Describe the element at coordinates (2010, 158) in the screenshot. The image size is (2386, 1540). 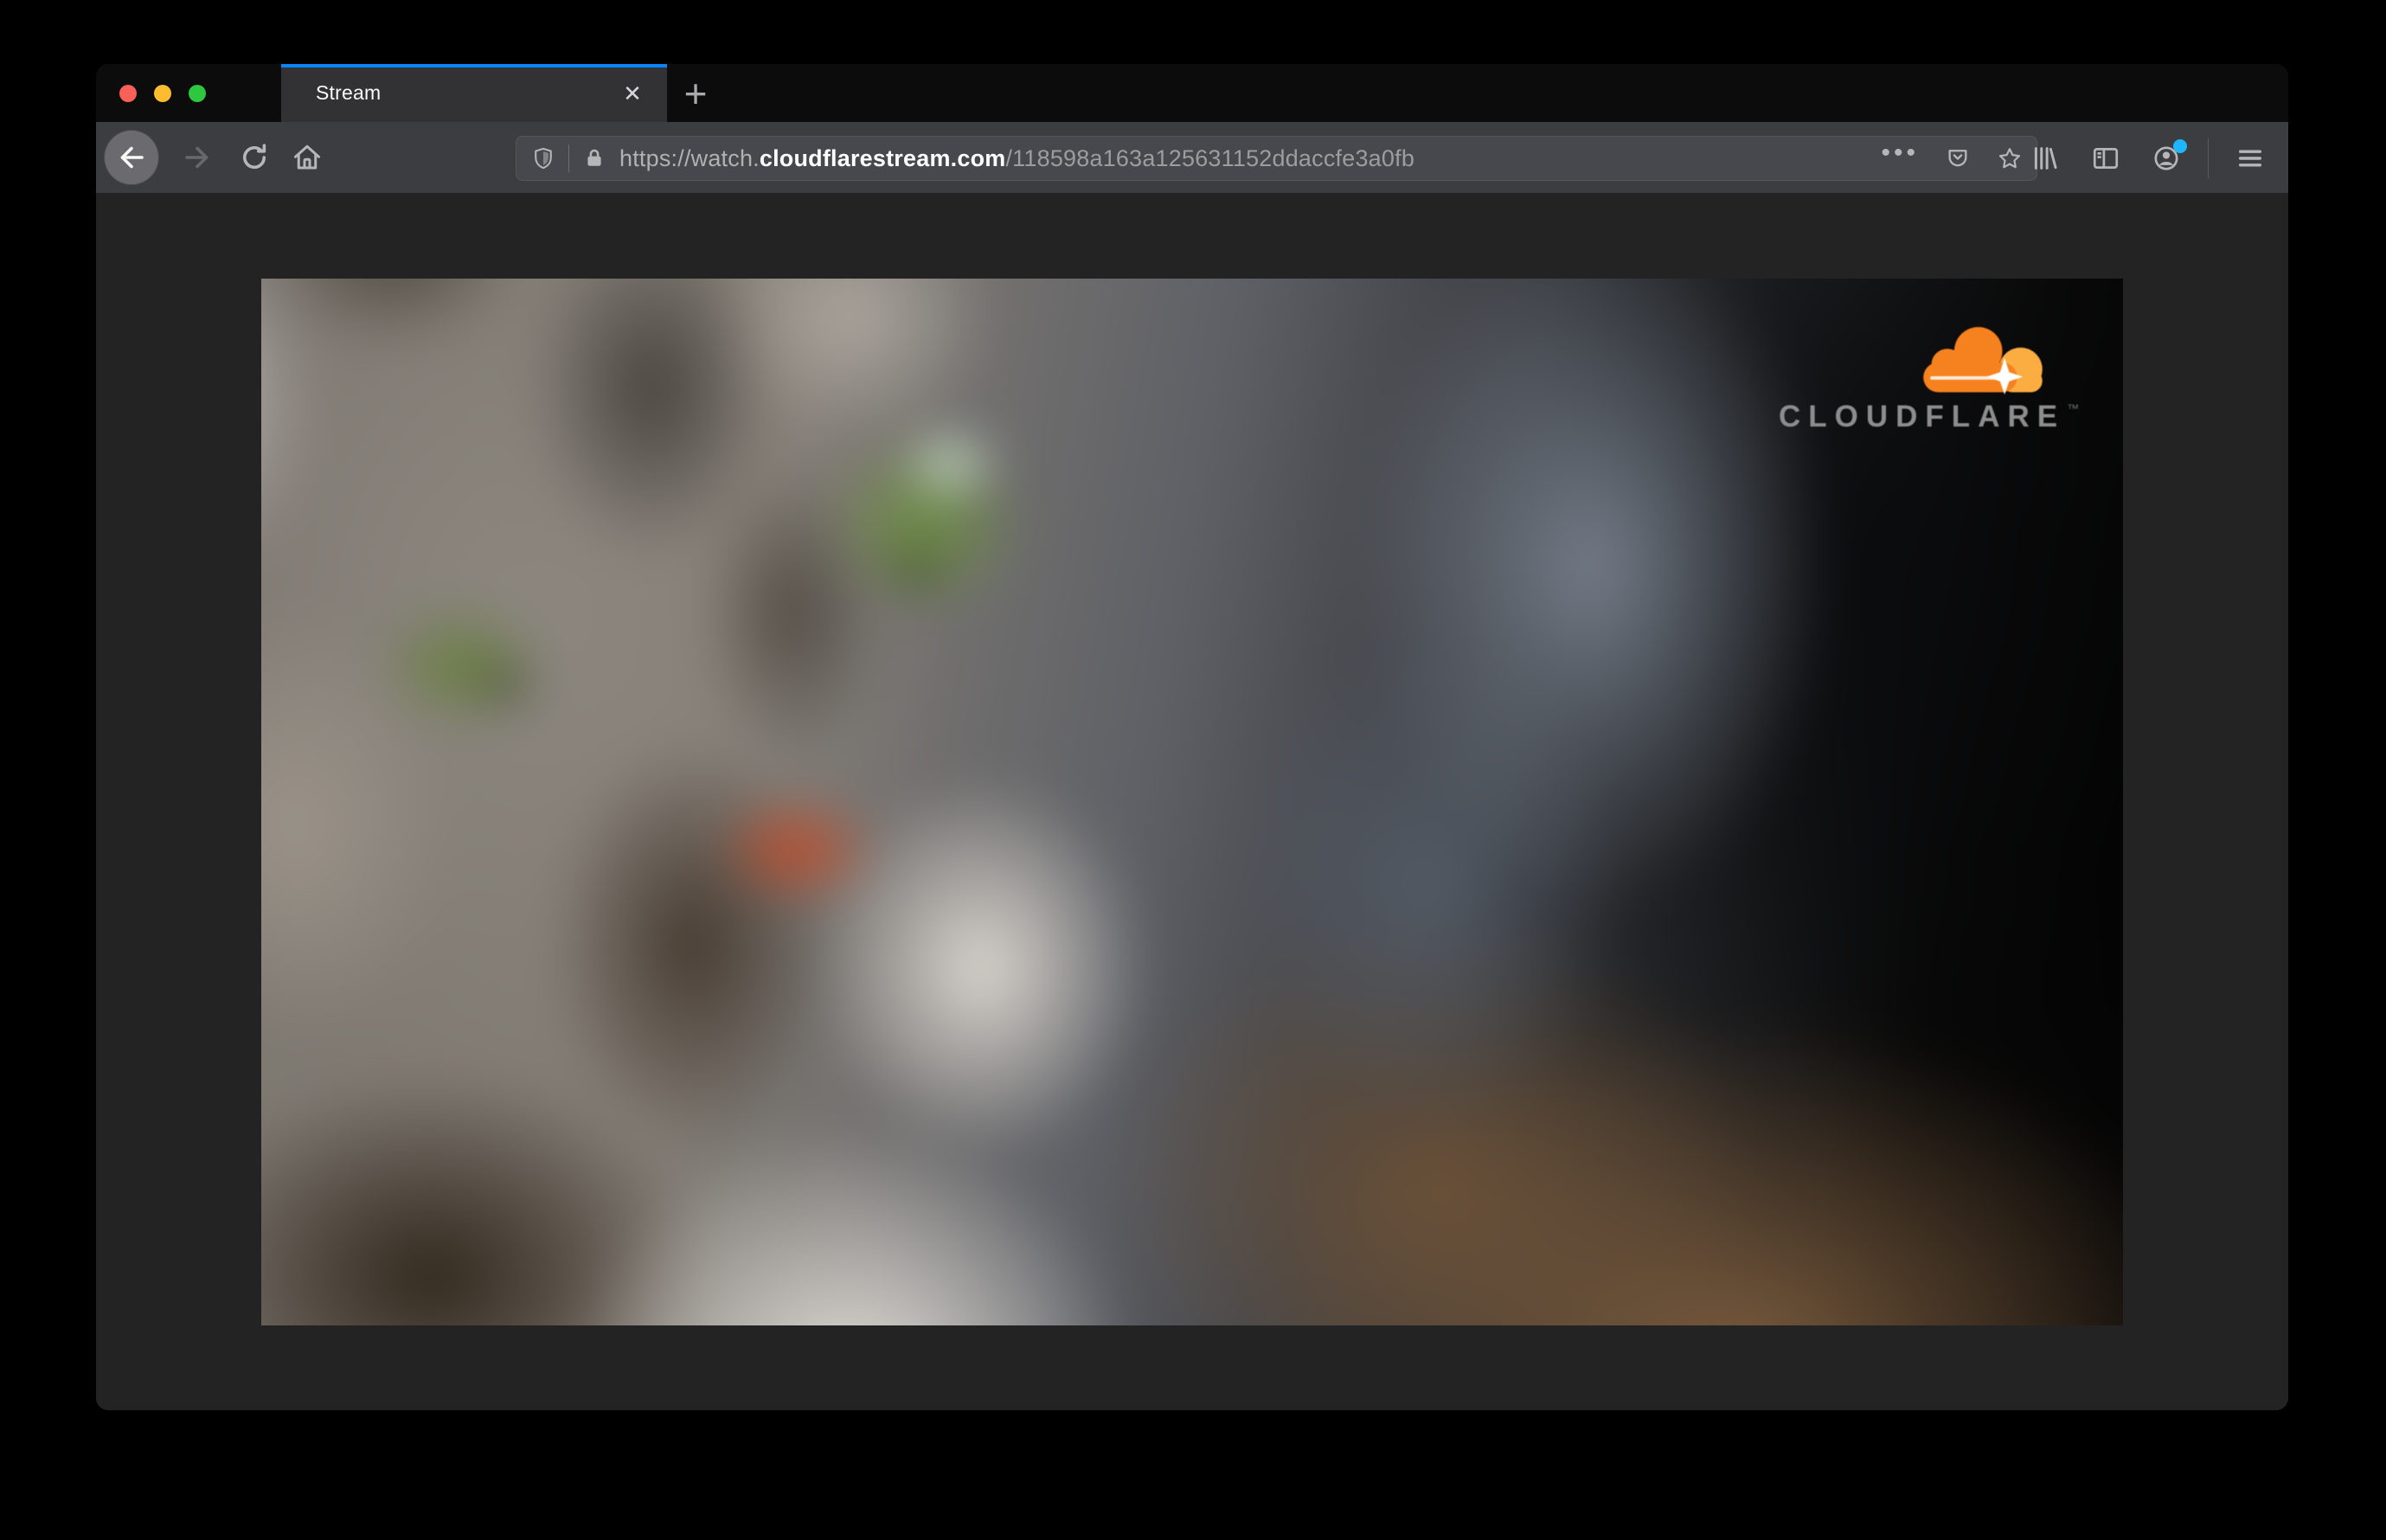
I see `bookmark-star-icon` at that location.